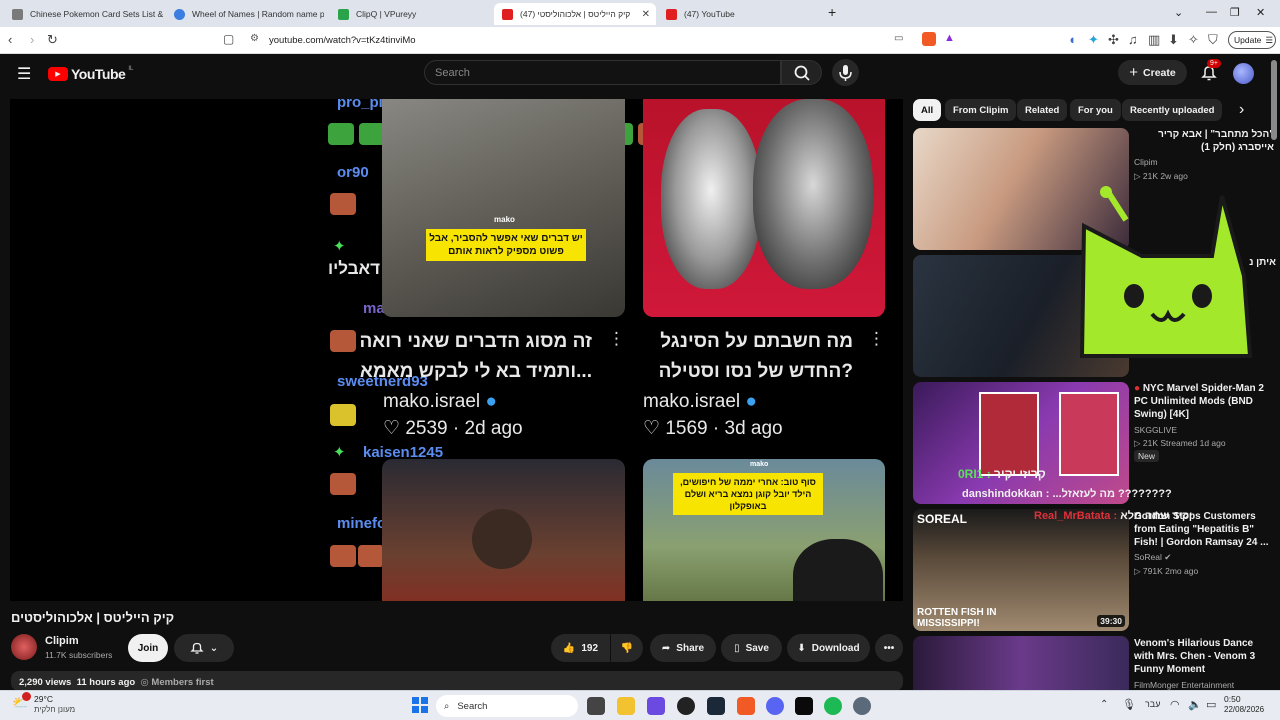 The height and width of the screenshot is (720, 1280). What do you see at coordinates (575, 14) in the screenshot?
I see `tab-youtube-video: קיק הייליטס | אלכוהוליסטי (47) ✕` at bounding box center [575, 14].